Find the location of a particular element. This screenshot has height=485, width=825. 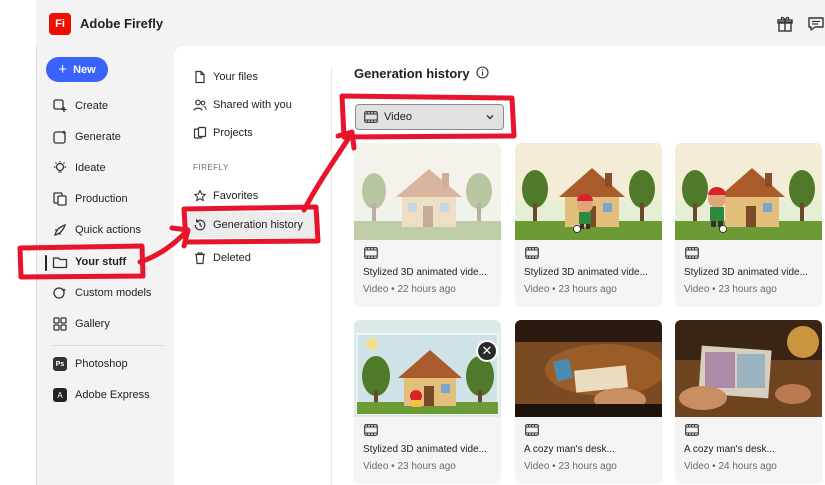

photoshop-icon: Ps is located at coordinates (60, 364).